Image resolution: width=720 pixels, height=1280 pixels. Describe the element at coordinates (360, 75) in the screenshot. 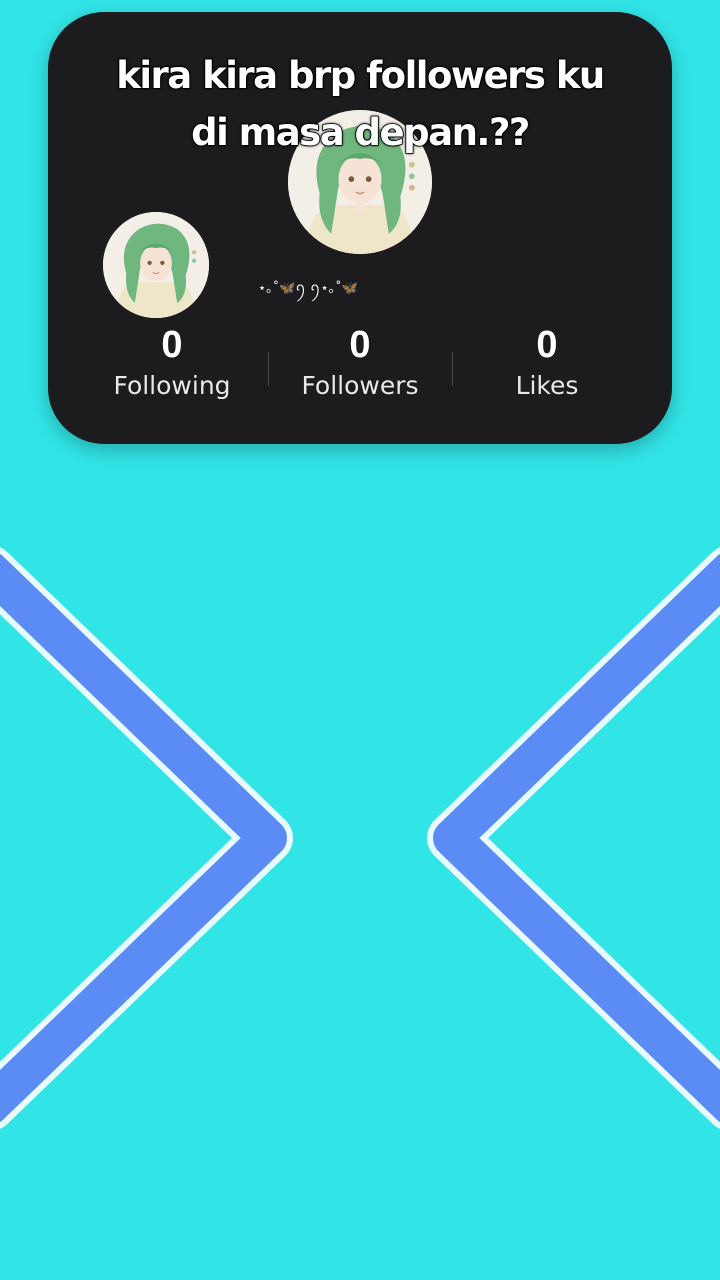

I see `video-caption-line-1: kira kira brp followers ku` at that location.